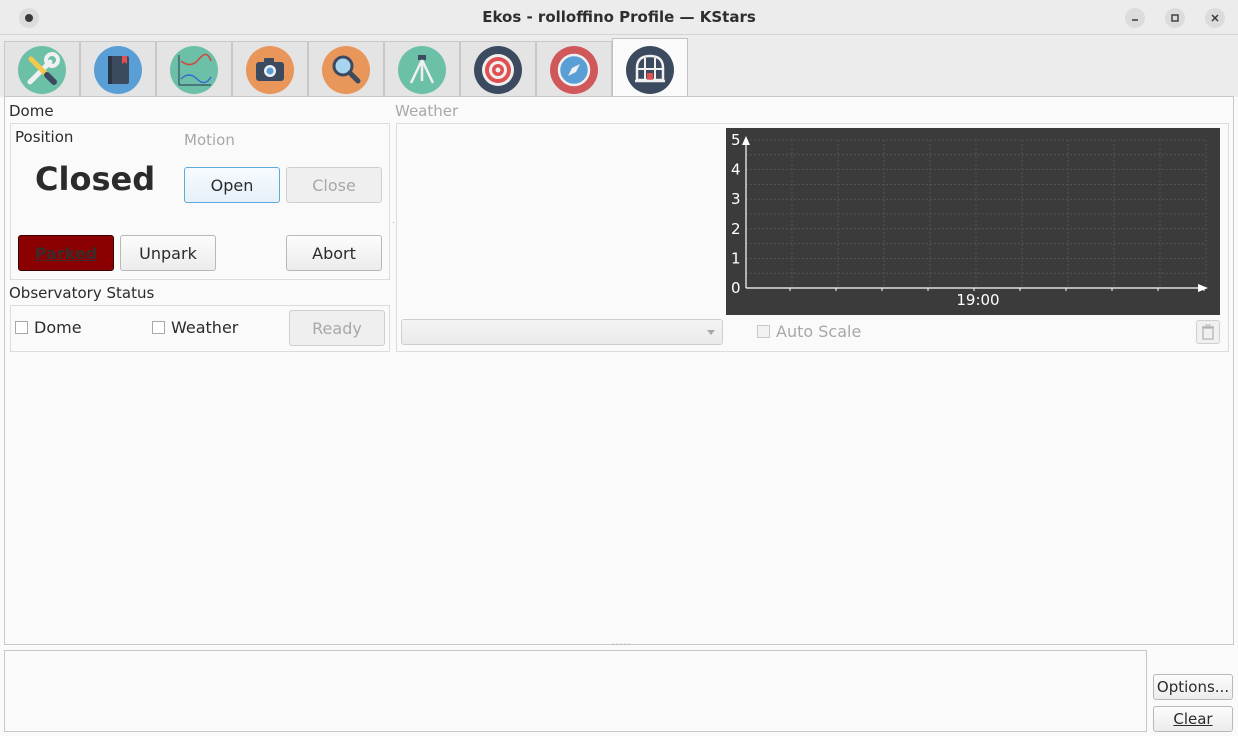 The height and width of the screenshot is (736, 1238). I want to click on dome-checkbox-label: Dome, so click(58, 327).